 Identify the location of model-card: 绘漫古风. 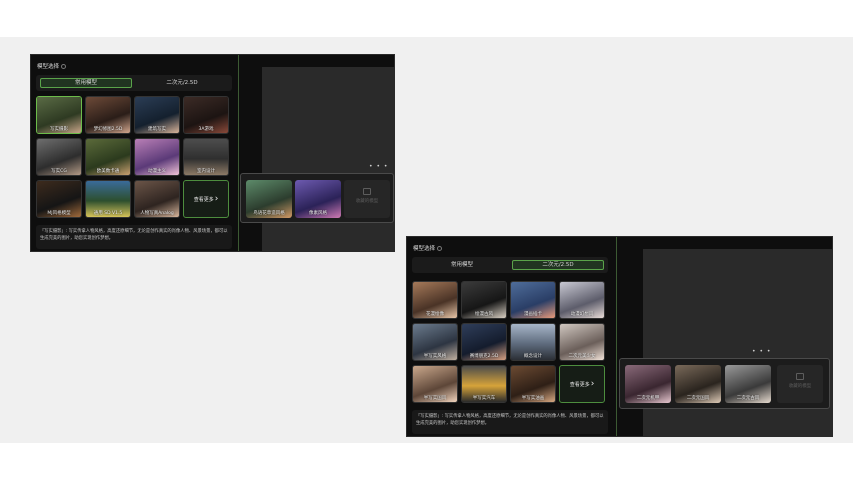
(484, 300).